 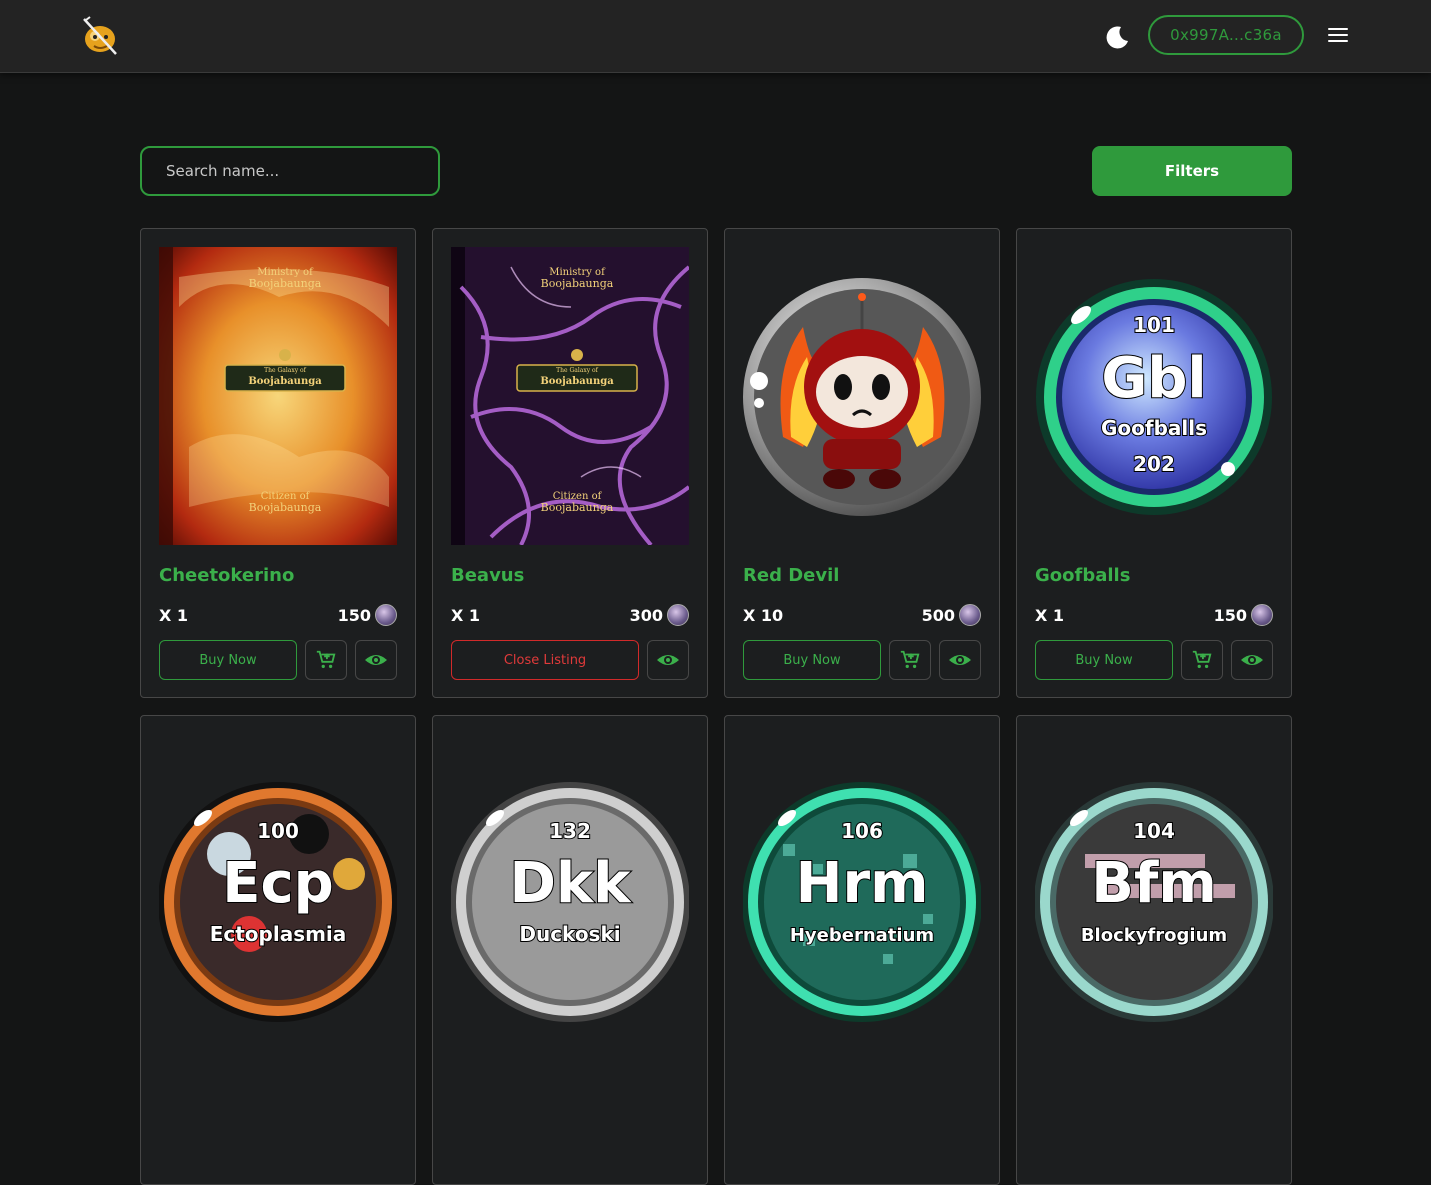 What do you see at coordinates (226, 575) in the screenshot?
I see `card-title: Cheetokerino` at bounding box center [226, 575].